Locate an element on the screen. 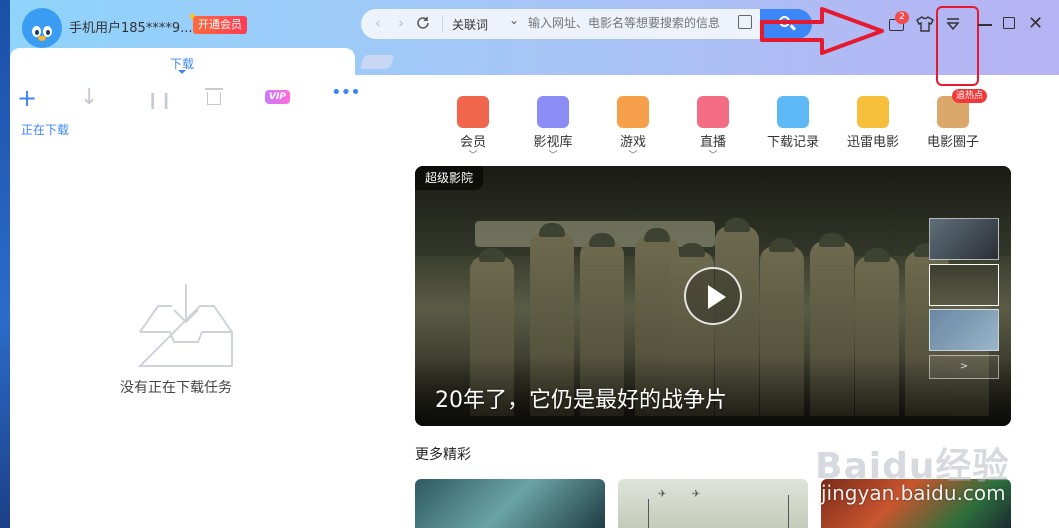 The height and width of the screenshot is (528, 1059). nav-item-2: 游戏 ﹀ is located at coordinates (633, 128).